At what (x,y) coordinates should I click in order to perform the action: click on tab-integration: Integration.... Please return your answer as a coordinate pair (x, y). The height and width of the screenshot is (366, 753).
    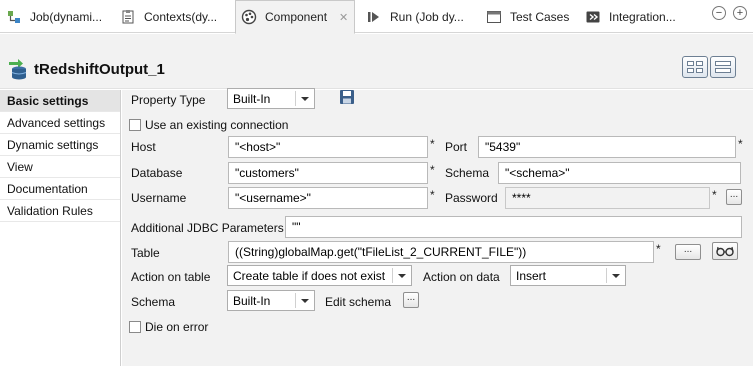
    Looking at the image, I should click on (630, 16).